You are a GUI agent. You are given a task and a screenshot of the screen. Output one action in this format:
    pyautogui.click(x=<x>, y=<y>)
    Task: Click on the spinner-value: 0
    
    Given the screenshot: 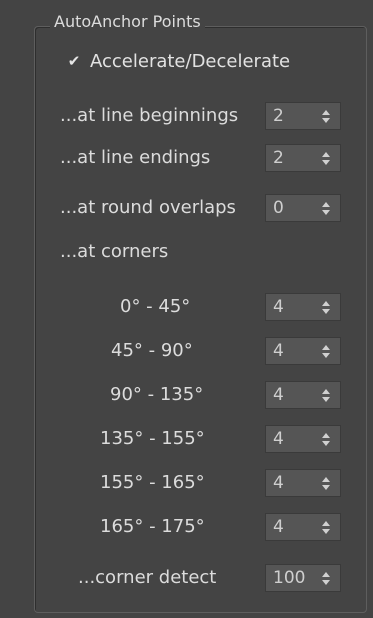 What is the action you would take?
    pyautogui.click(x=291, y=208)
    